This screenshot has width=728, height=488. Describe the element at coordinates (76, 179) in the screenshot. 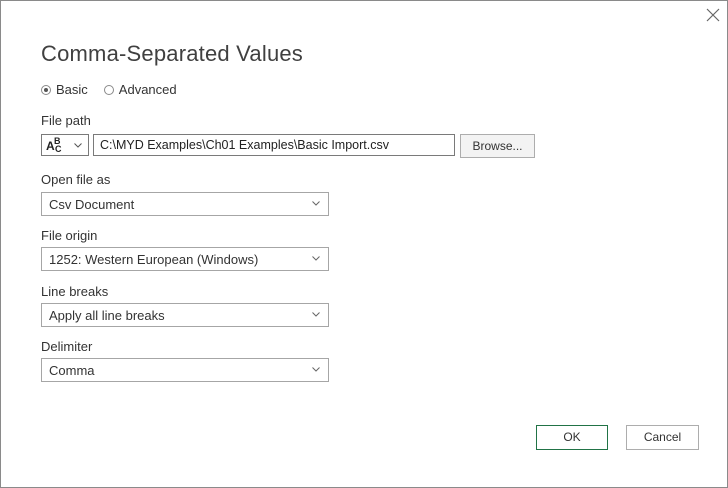

I see `open-file-as-label: Open file as` at that location.